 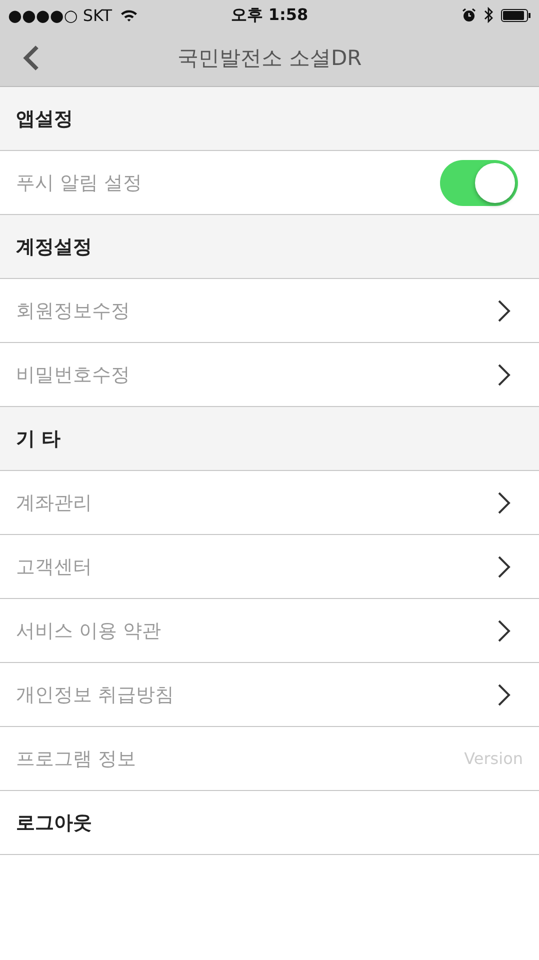 I want to click on setting-label: 푸시 알림 설정, so click(x=79, y=183).